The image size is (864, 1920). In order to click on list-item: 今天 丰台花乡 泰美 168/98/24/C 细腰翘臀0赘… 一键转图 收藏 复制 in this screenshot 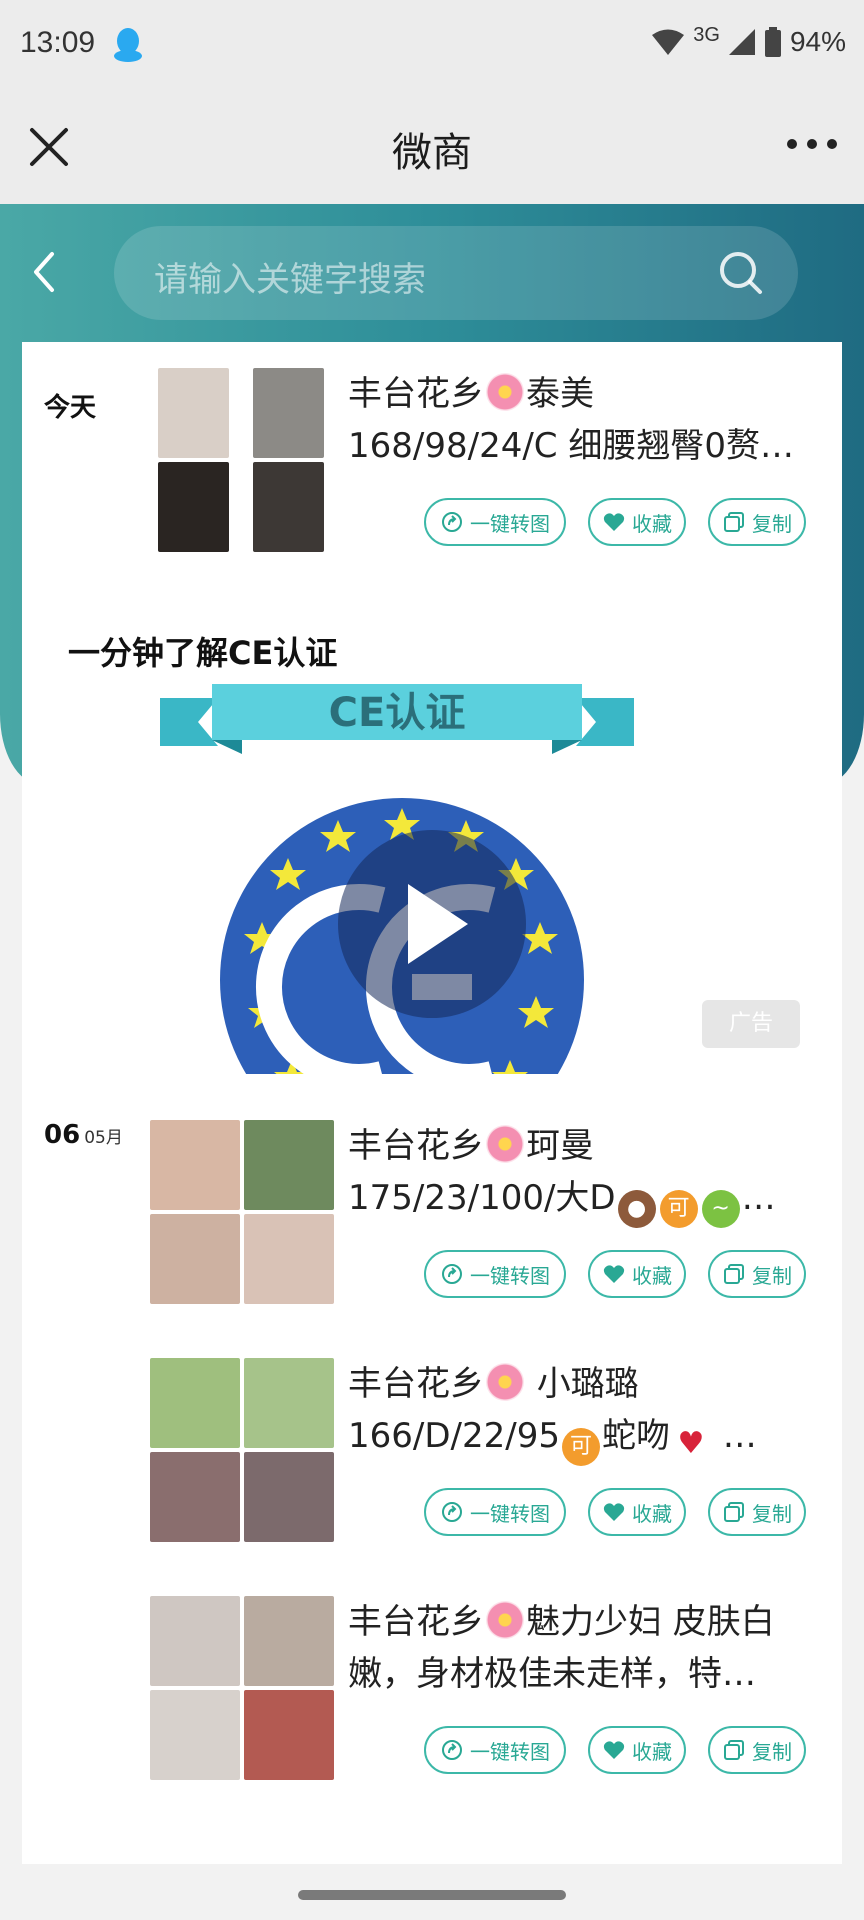, I will do `click(432, 457)`.